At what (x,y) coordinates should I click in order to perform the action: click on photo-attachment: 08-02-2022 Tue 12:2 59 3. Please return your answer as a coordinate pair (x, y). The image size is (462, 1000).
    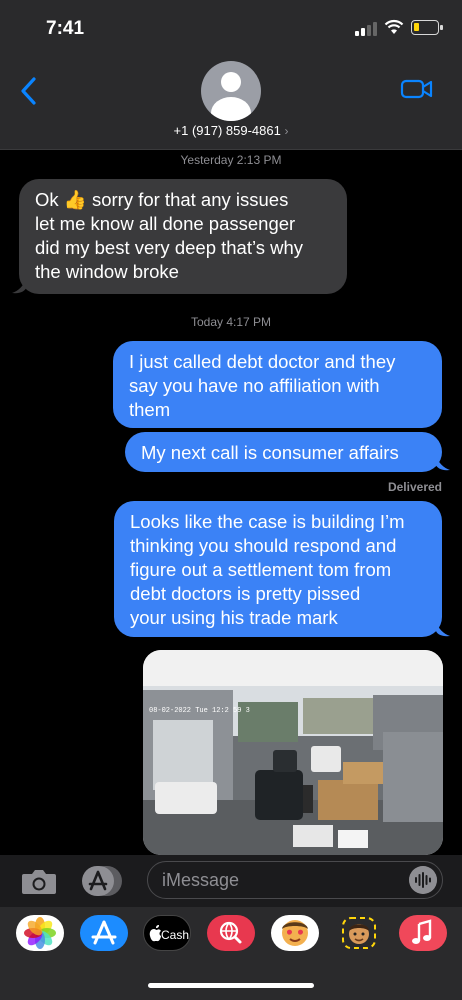
    Looking at the image, I should click on (293, 752).